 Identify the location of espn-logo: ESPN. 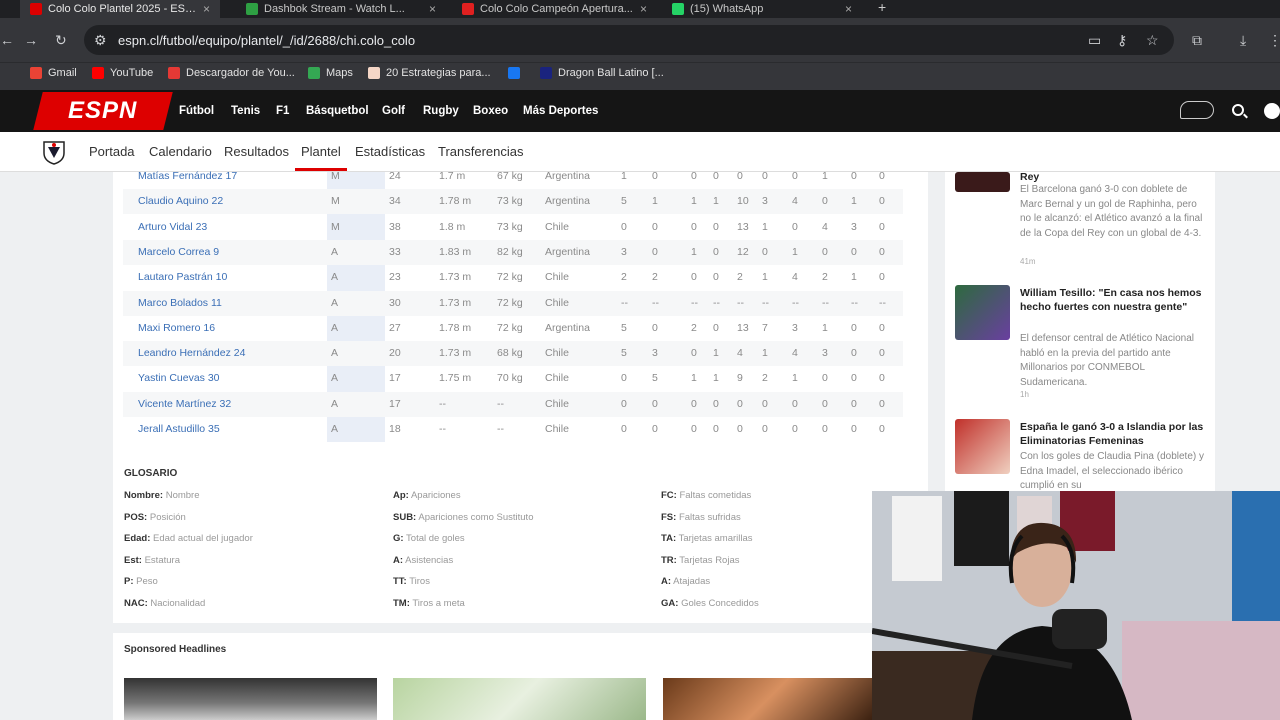
(103, 111).